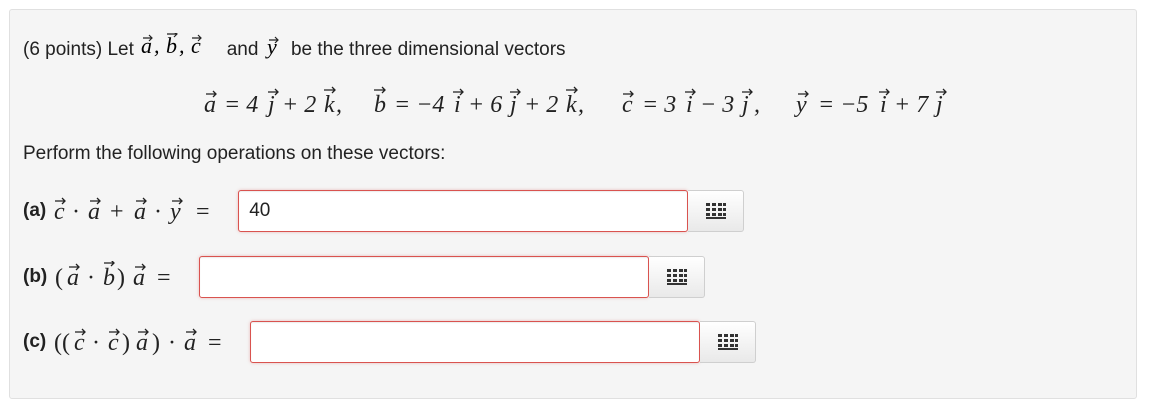 The width and height of the screenshot is (1164, 412). Describe the element at coordinates (428, 49) in the screenshot. I see `intro-end-text: be the three dimensional vectors` at that location.